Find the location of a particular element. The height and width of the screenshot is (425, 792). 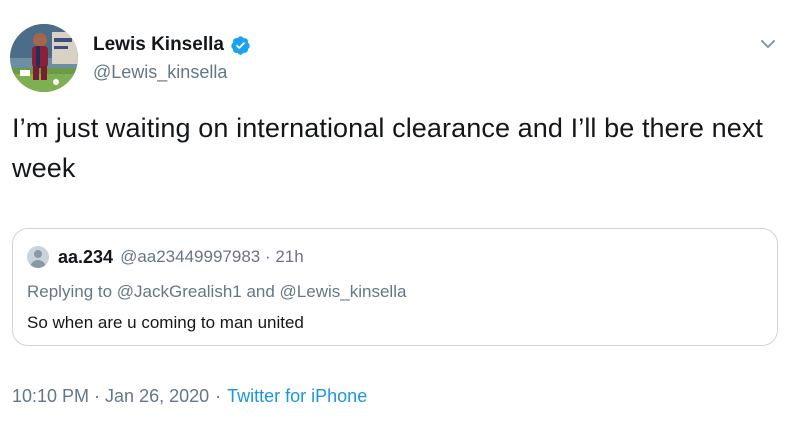

author-handle: @Lewis_kinsella is located at coordinates (160, 72).